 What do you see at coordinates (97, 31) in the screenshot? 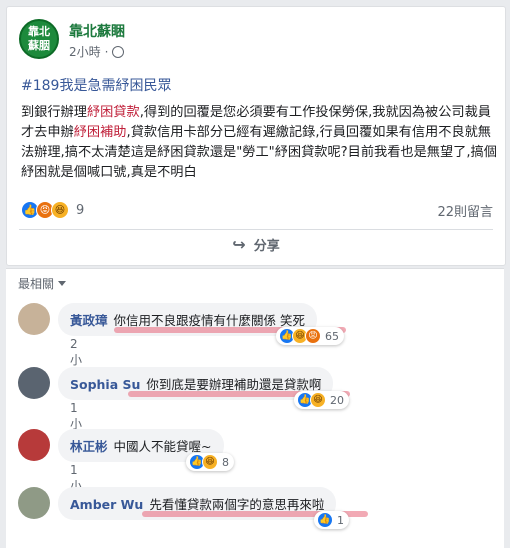
I see `page-name: 靠北蘇睏` at bounding box center [97, 31].